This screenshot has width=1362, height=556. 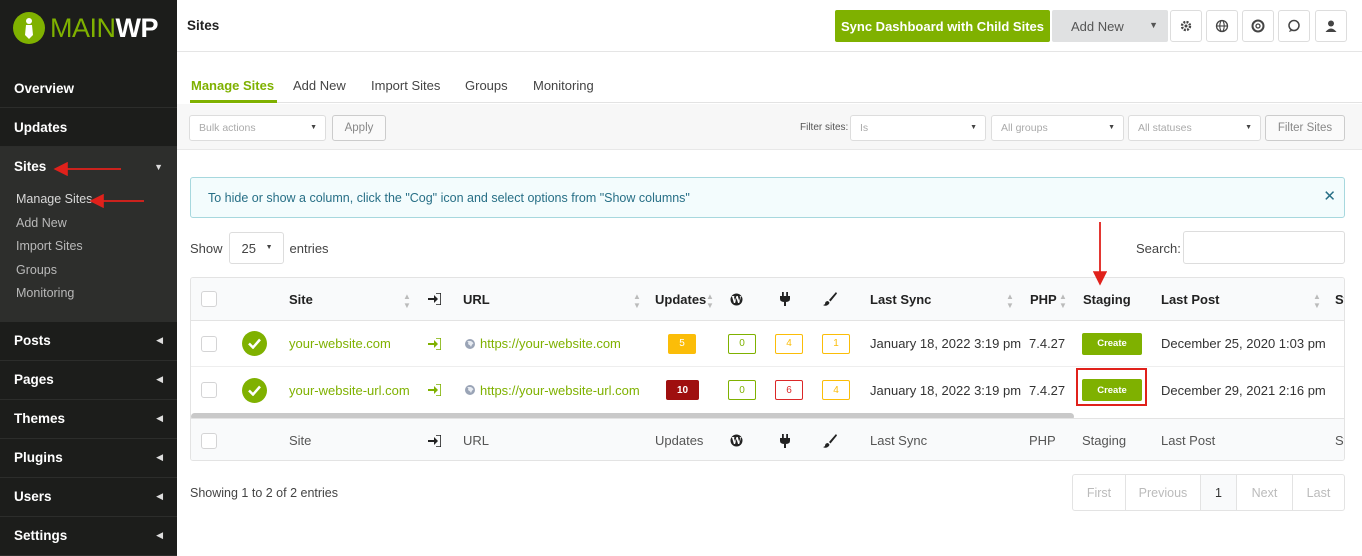 I want to click on plugin-updates-badge: 6, so click(x=789, y=390).